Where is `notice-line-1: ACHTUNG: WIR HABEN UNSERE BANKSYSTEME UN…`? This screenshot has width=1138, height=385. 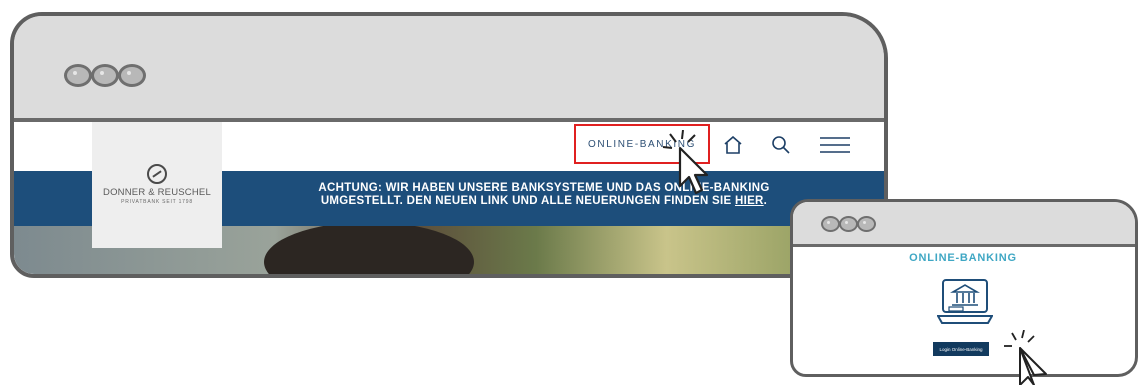 notice-line-1: ACHTUNG: WIR HABEN UNSERE BANKSYSTEME UN… is located at coordinates (544, 188).